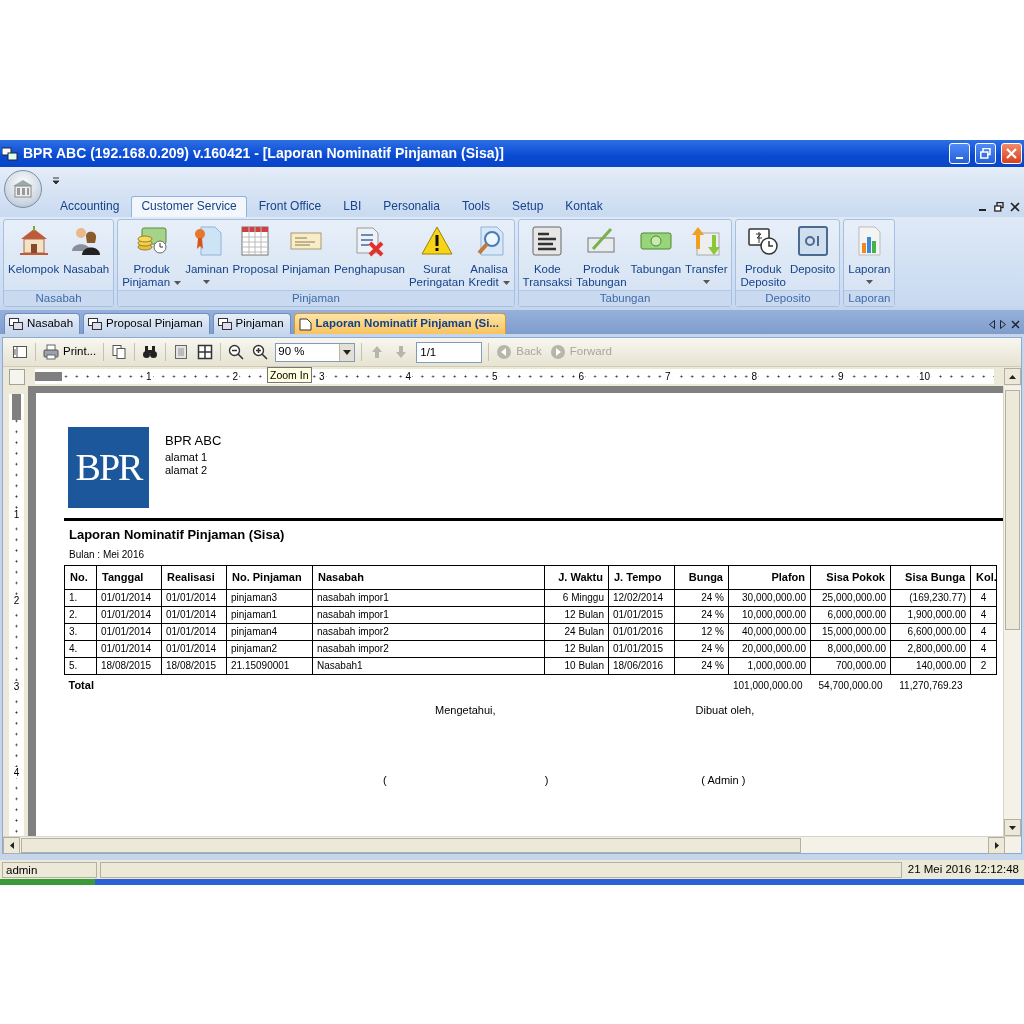  Describe the element at coordinates (656, 256) in the screenshot. I see `ribbon-button: Tabungan` at that location.